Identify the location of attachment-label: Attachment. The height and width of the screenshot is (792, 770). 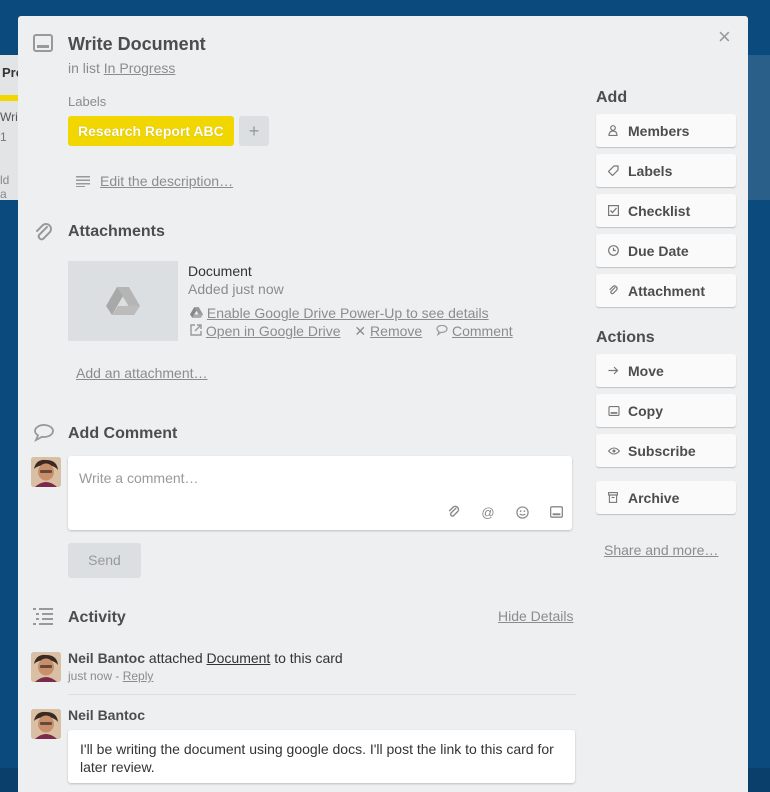
(667, 290).